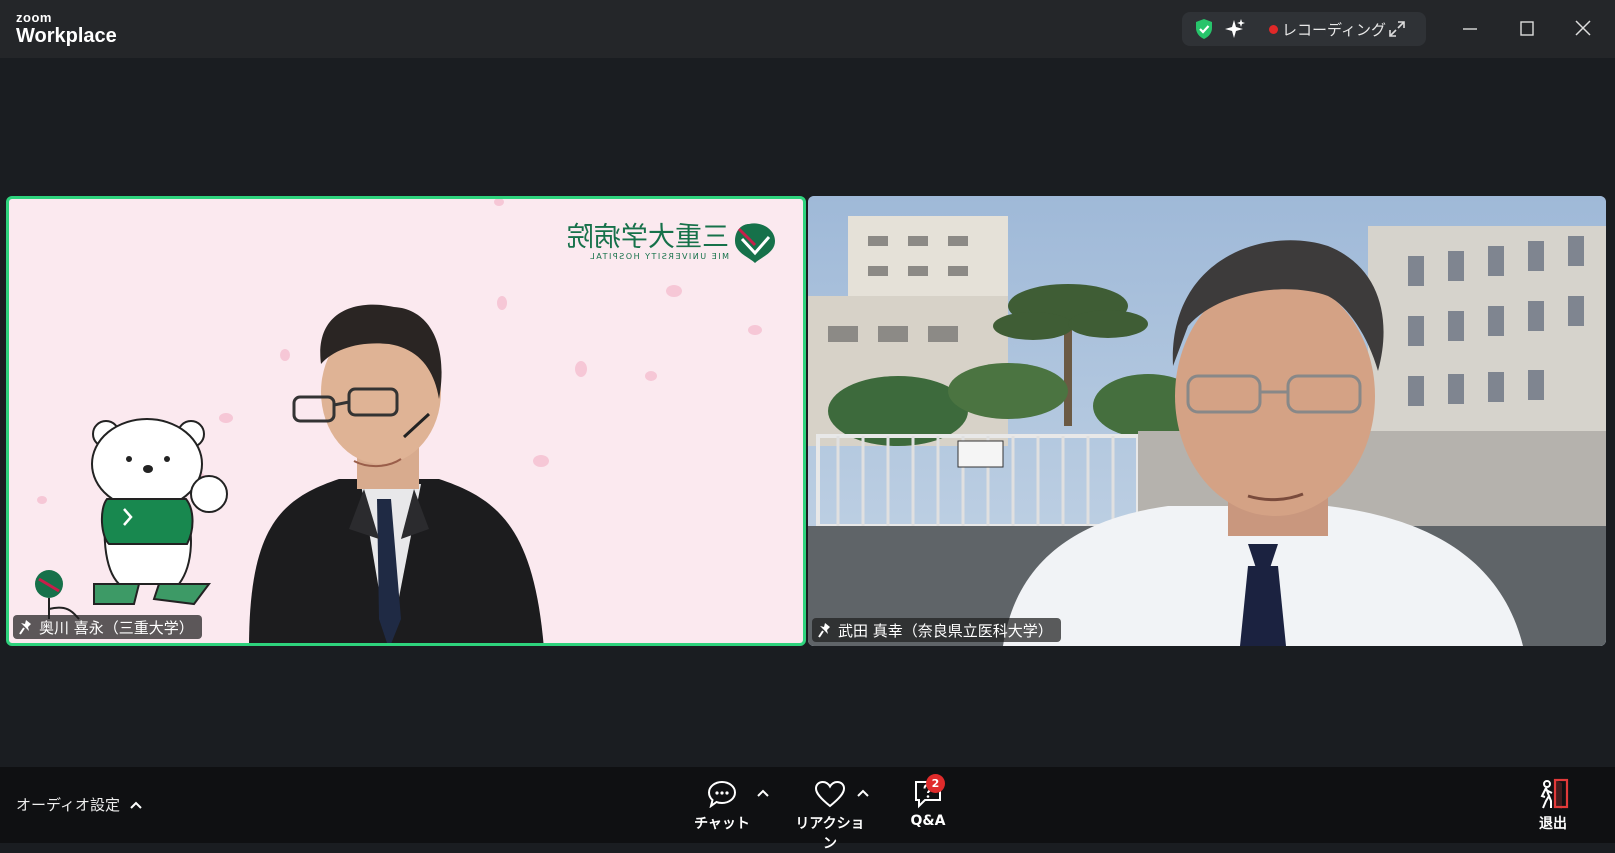 The width and height of the screenshot is (1615, 853). I want to click on chat-options-chevron-icon, so click(763, 793).